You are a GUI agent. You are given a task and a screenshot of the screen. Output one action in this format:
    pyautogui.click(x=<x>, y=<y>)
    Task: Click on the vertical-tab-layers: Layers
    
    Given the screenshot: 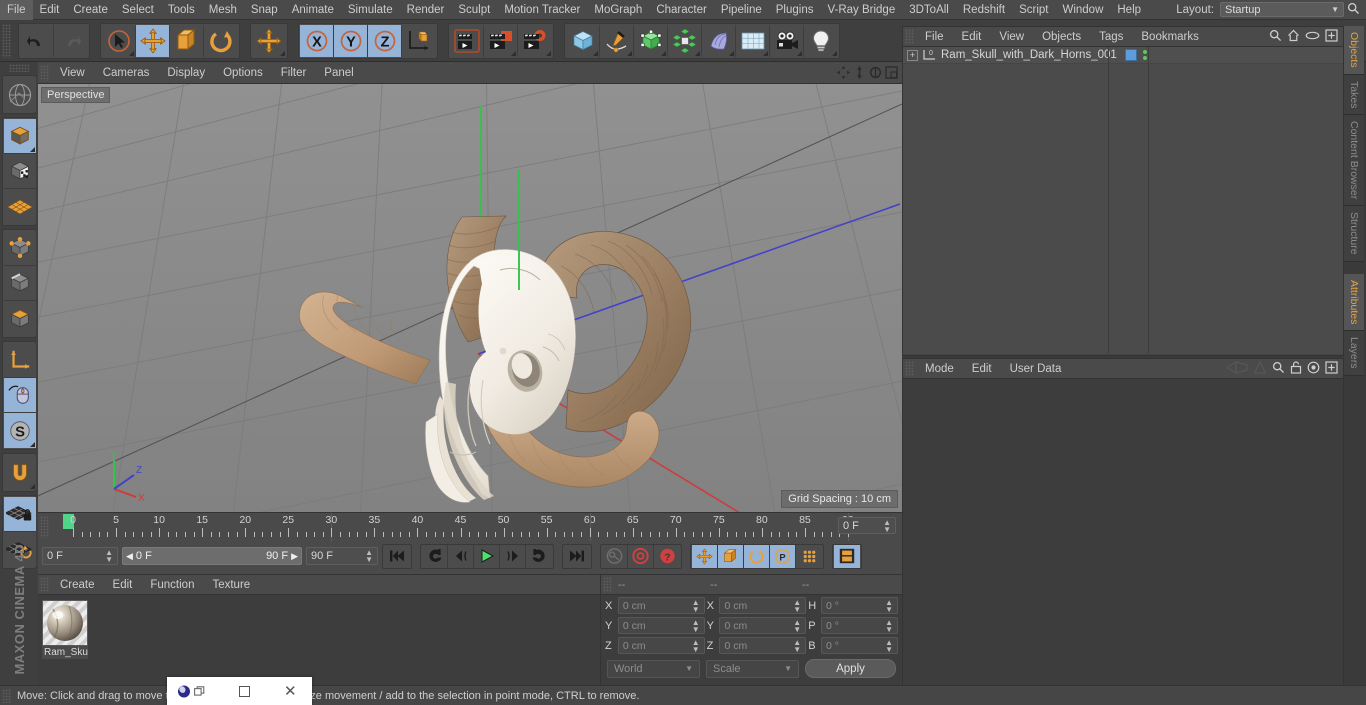 What is the action you would take?
    pyautogui.click(x=1354, y=353)
    